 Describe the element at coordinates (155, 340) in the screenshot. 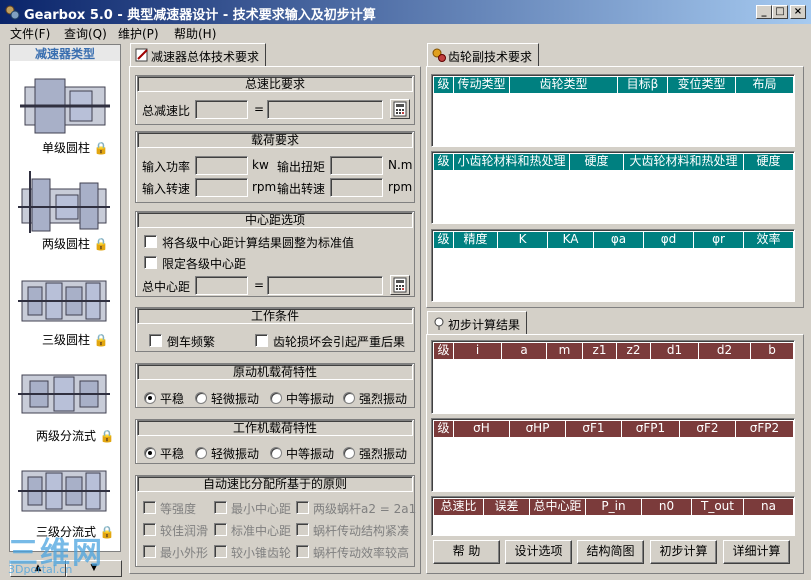

I see `frequent-reverse-checkbox` at that location.